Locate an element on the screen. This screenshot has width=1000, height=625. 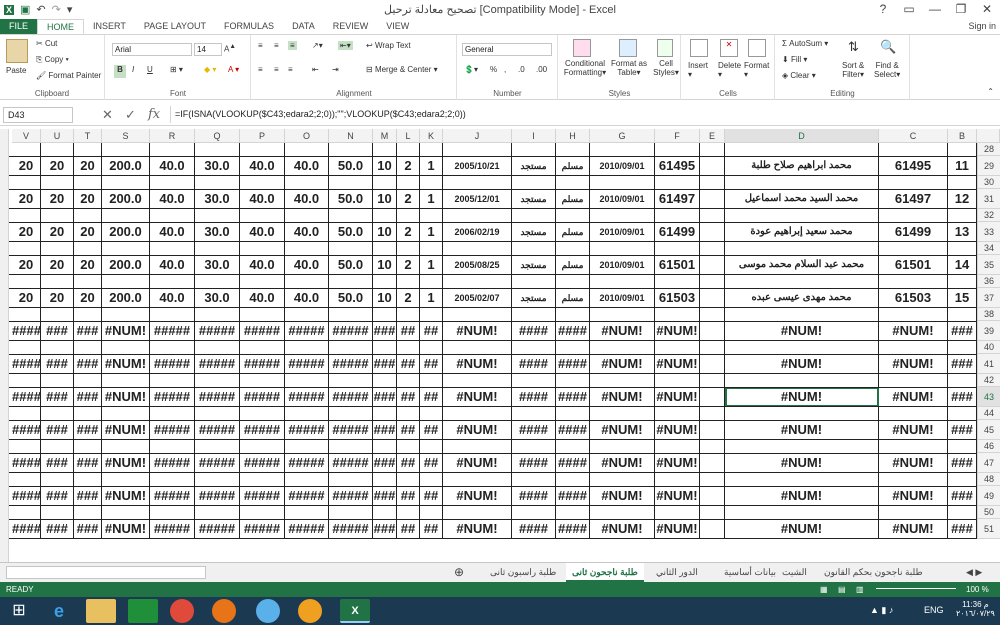
sheet-tab-3: بيانات أساسية is located at coordinates (750, 572).